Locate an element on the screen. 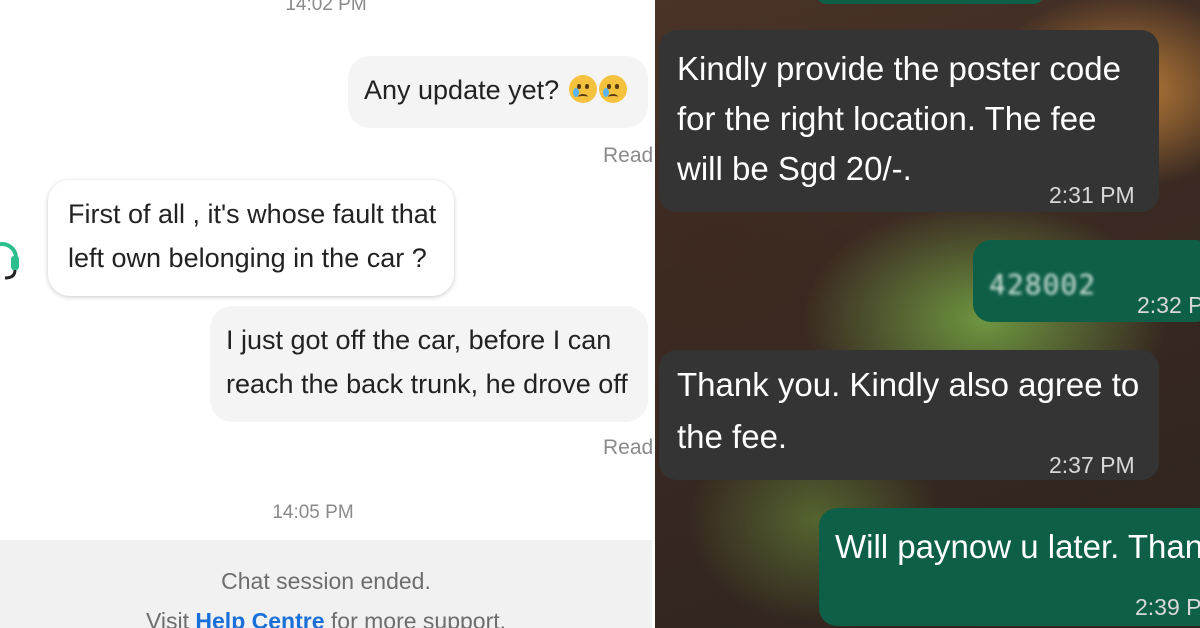 This screenshot has width=1200, height=628. message-line: First of all , it's whose fault that is located at coordinates (252, 214).